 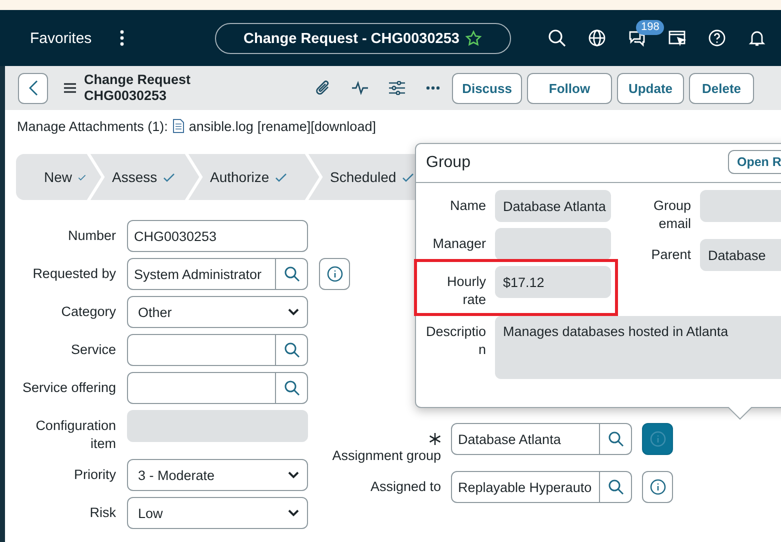 What do you see at coordinates (92, 126) in the screenshot?
I see `attachments-label: Manage Attachments (1):` at bounding box center [92, 126].